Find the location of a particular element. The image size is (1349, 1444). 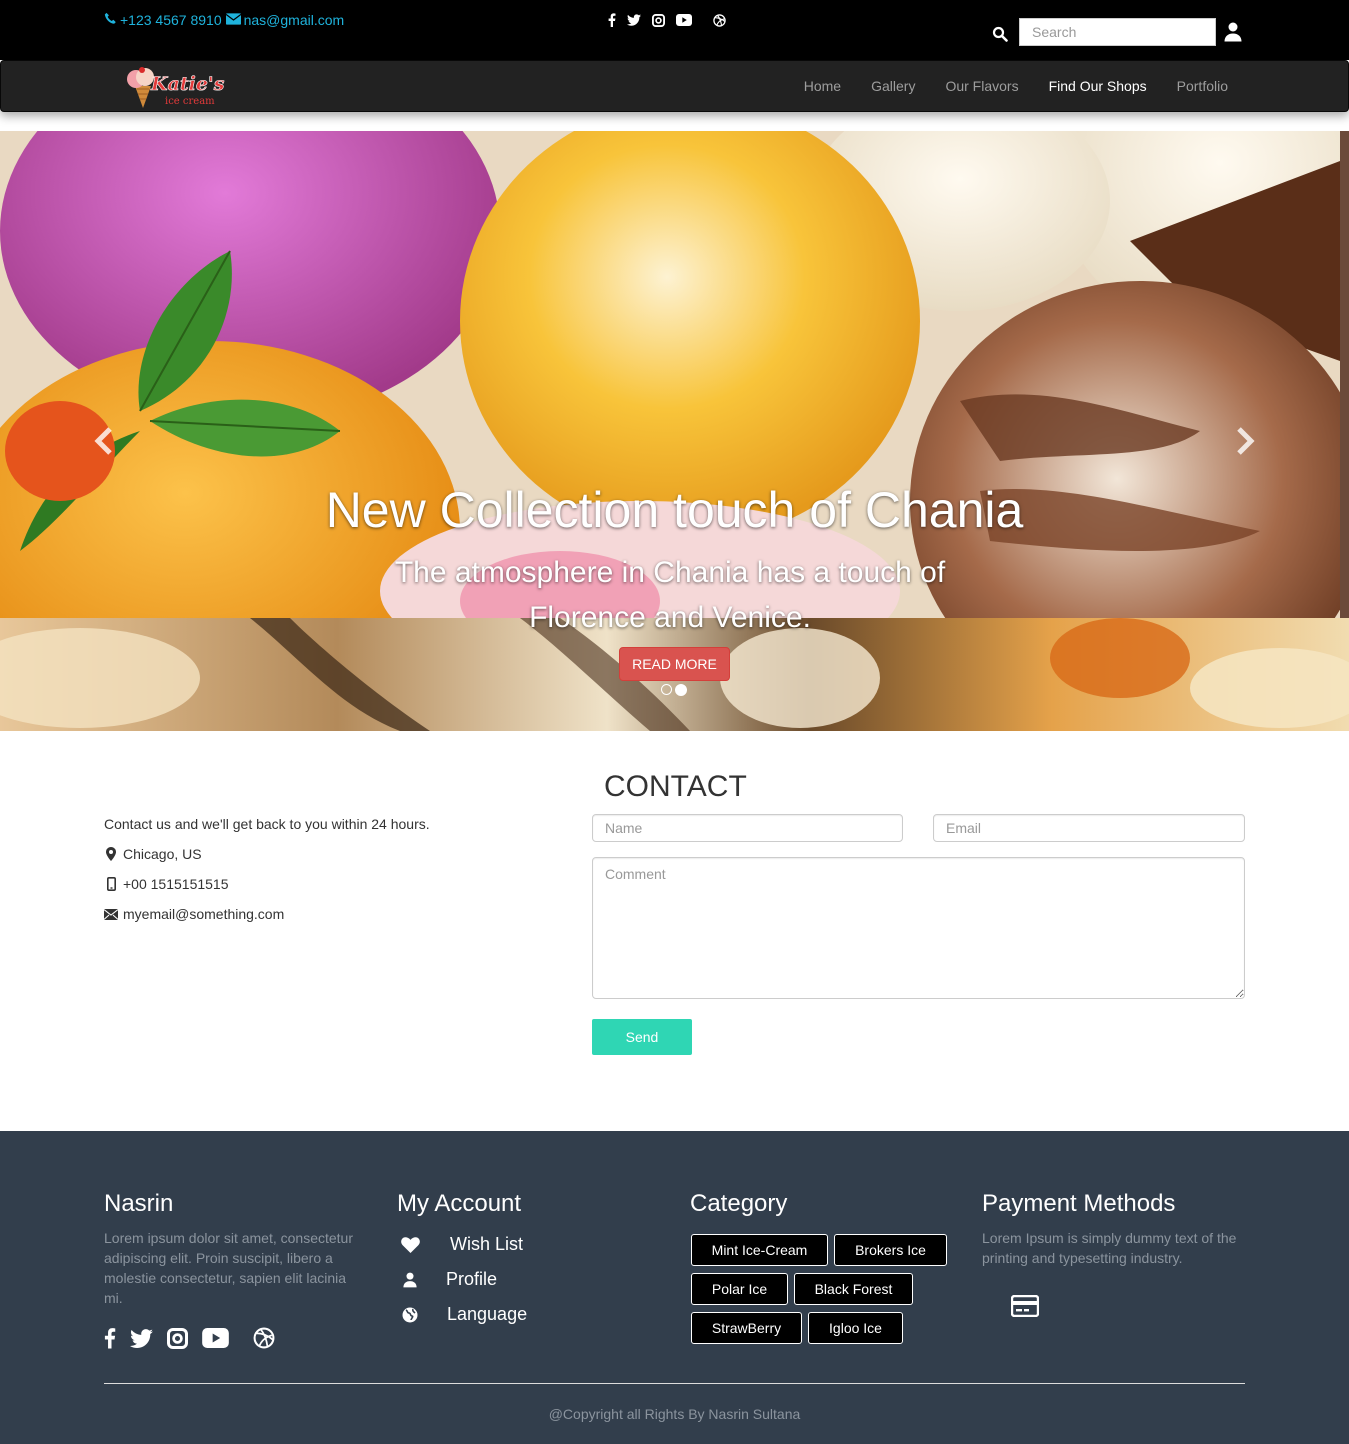

footer-category-title: Category is located at coordinates (739, 1203).